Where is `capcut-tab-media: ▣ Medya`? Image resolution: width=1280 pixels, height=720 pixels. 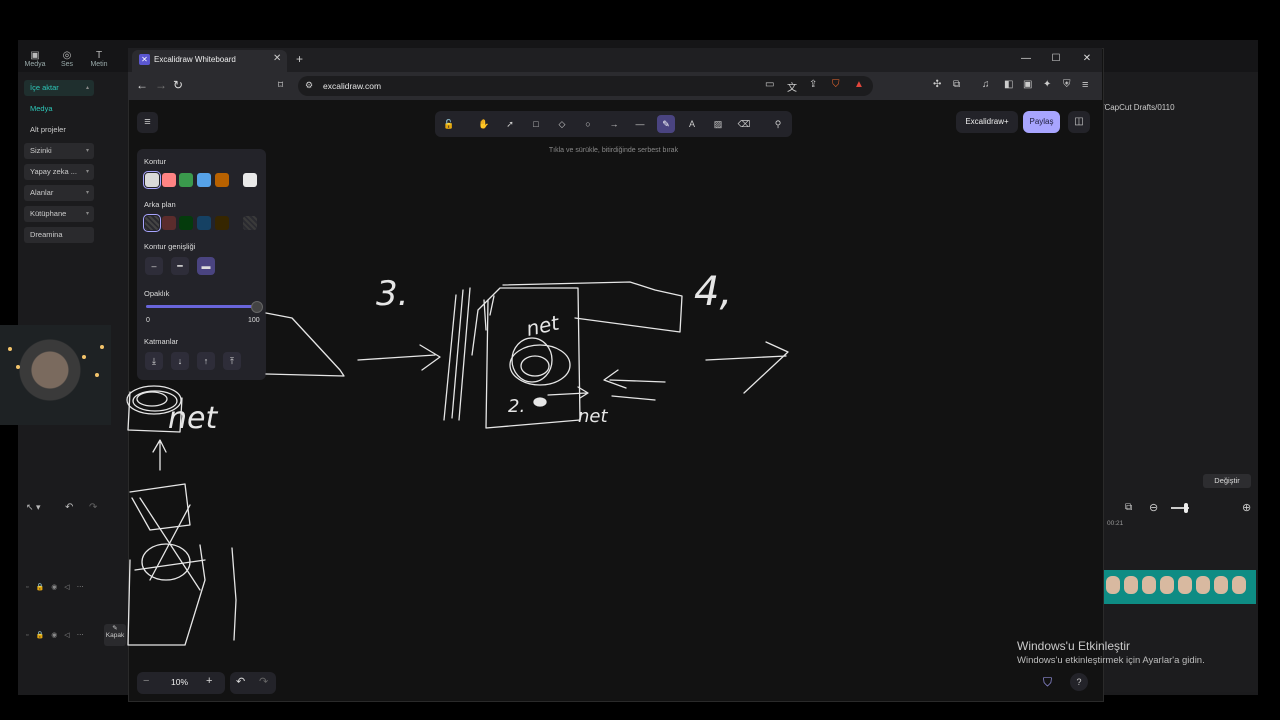
capcut-tab-media: ▣ Medya is located at coordinates (35, 59).